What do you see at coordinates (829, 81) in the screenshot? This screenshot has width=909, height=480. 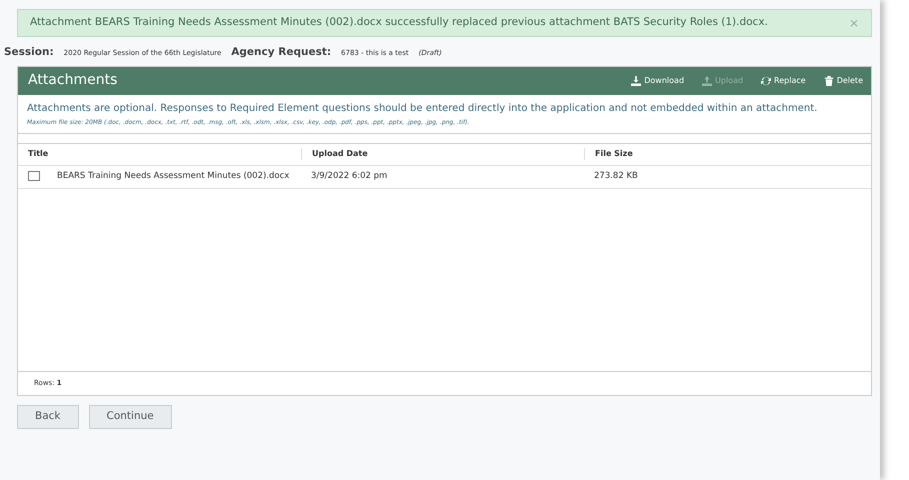 I see `trash-icon` at bounding box center [829, 81].